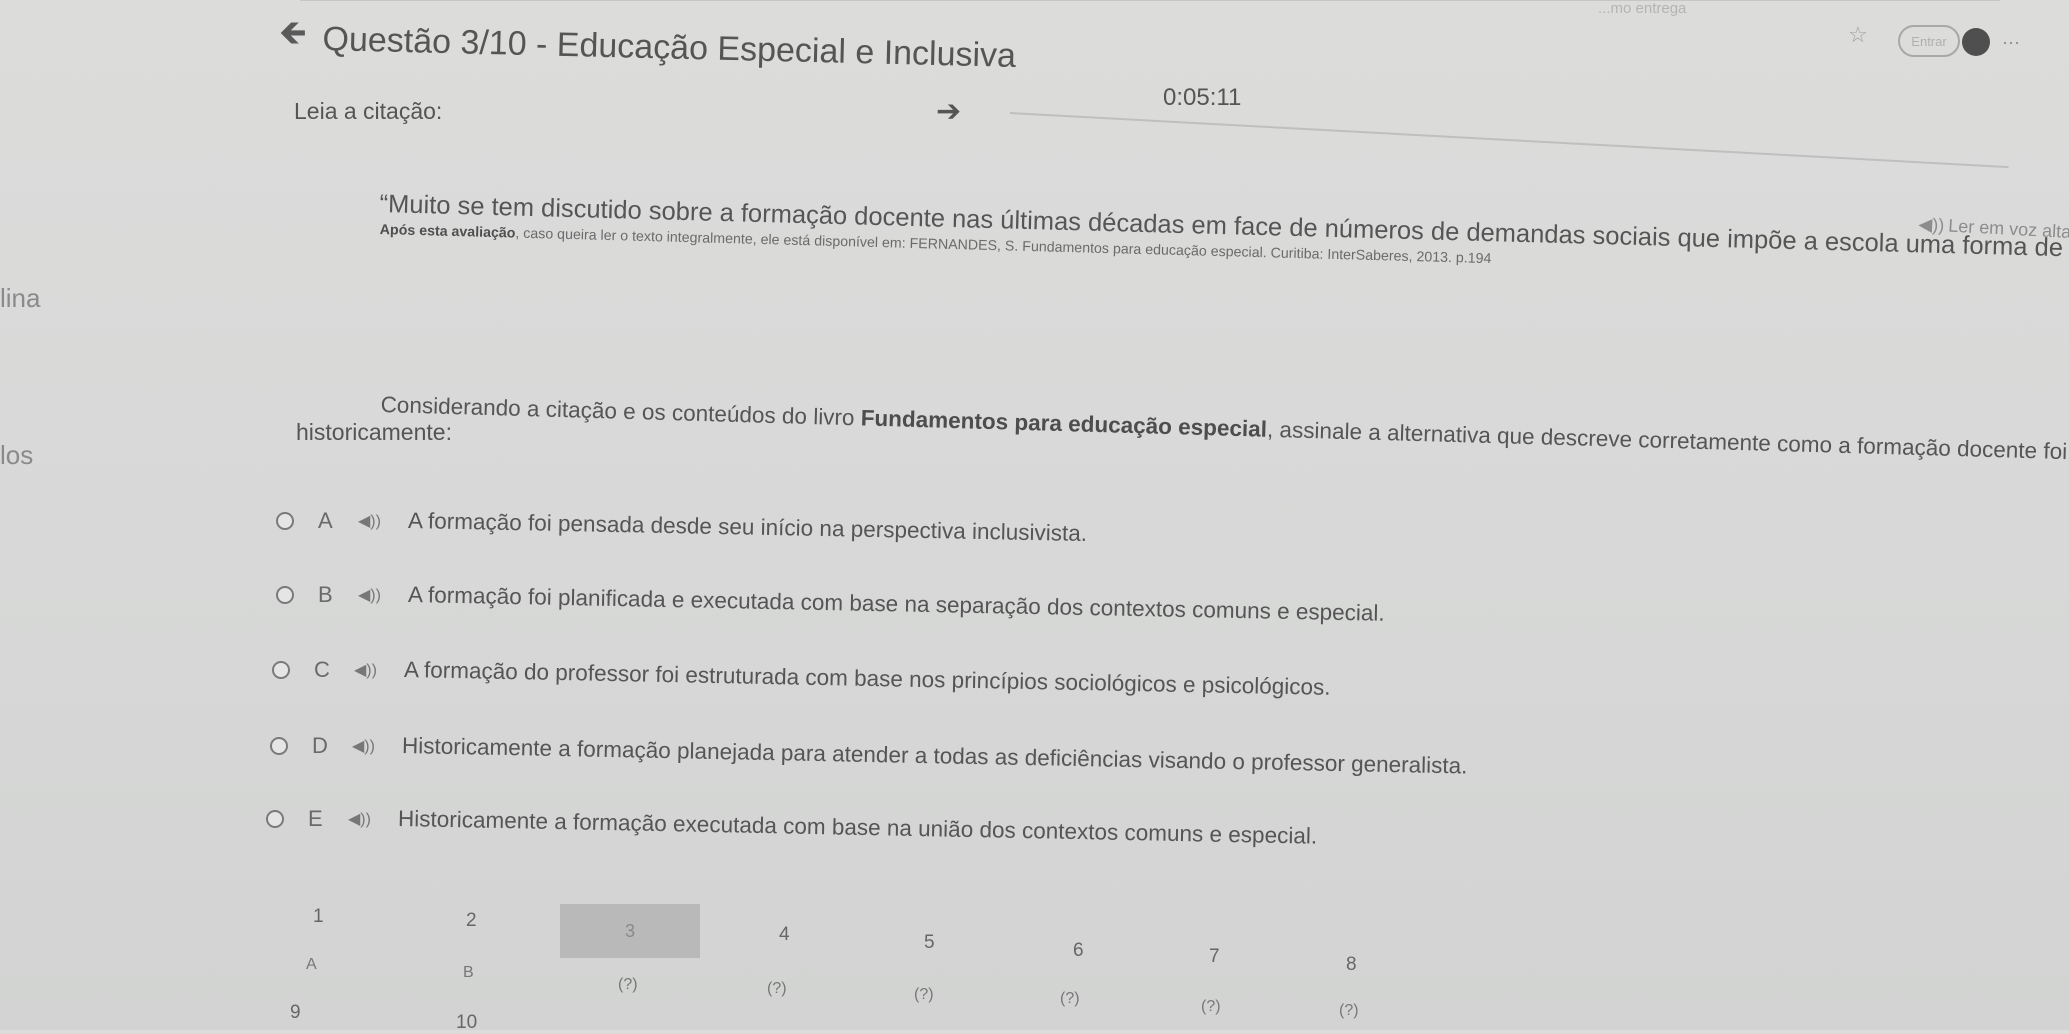 This screenshot has height=1034, width=2069. What do you see at coordinates (318, 917) in the screenshot?
I see `question-nav-number: 1` at bounding box center [318, 917].